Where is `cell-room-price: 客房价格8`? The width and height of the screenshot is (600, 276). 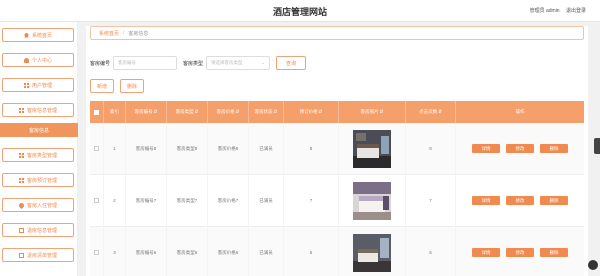
cell-room-price: 客房价格8 is located at coordinates (228, 148).